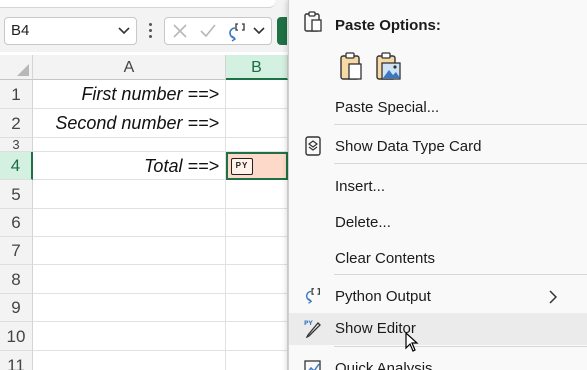 This screenshot has height=370, width=587. I want to click on ribbon-edge, so click(137, 4).